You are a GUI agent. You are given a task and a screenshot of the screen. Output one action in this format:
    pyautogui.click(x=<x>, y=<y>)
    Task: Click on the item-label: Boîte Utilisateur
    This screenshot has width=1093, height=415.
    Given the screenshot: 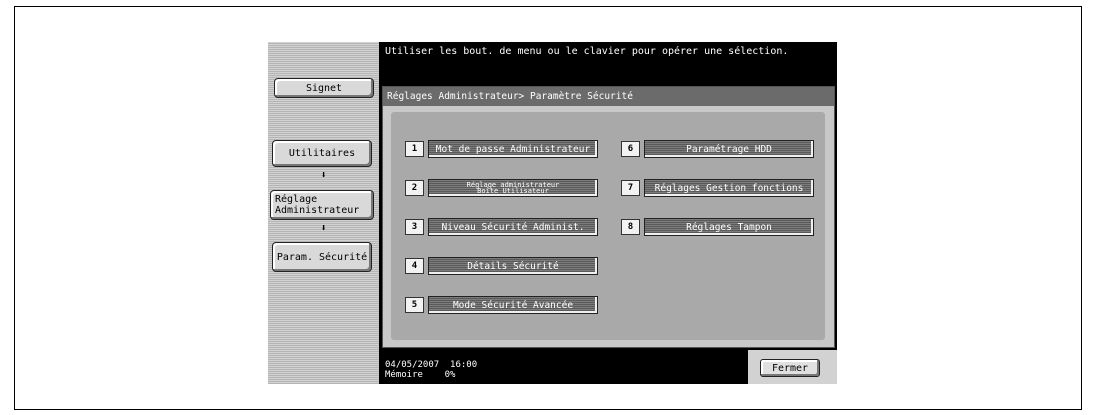 What is the action you would take?
    pyautogui.click(x=513, y=191)
    